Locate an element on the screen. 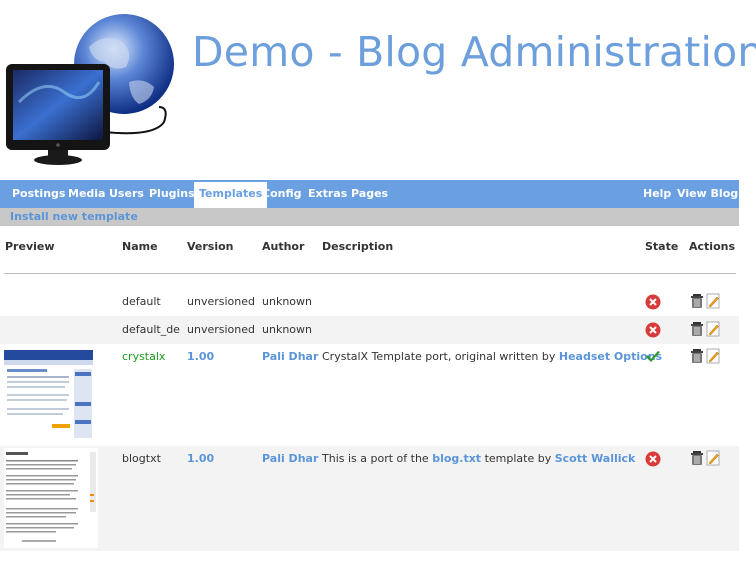 This screenshot has height=569, width=756. monitor-globe-logo is located at coordinates (90, 89).